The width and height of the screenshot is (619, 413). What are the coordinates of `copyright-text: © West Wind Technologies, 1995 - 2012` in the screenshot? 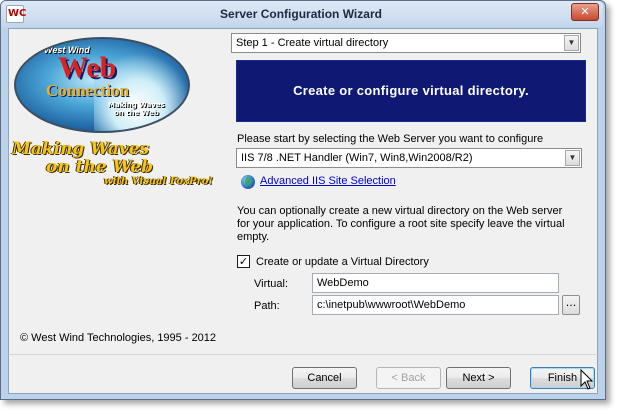 It's located at (118, 338).